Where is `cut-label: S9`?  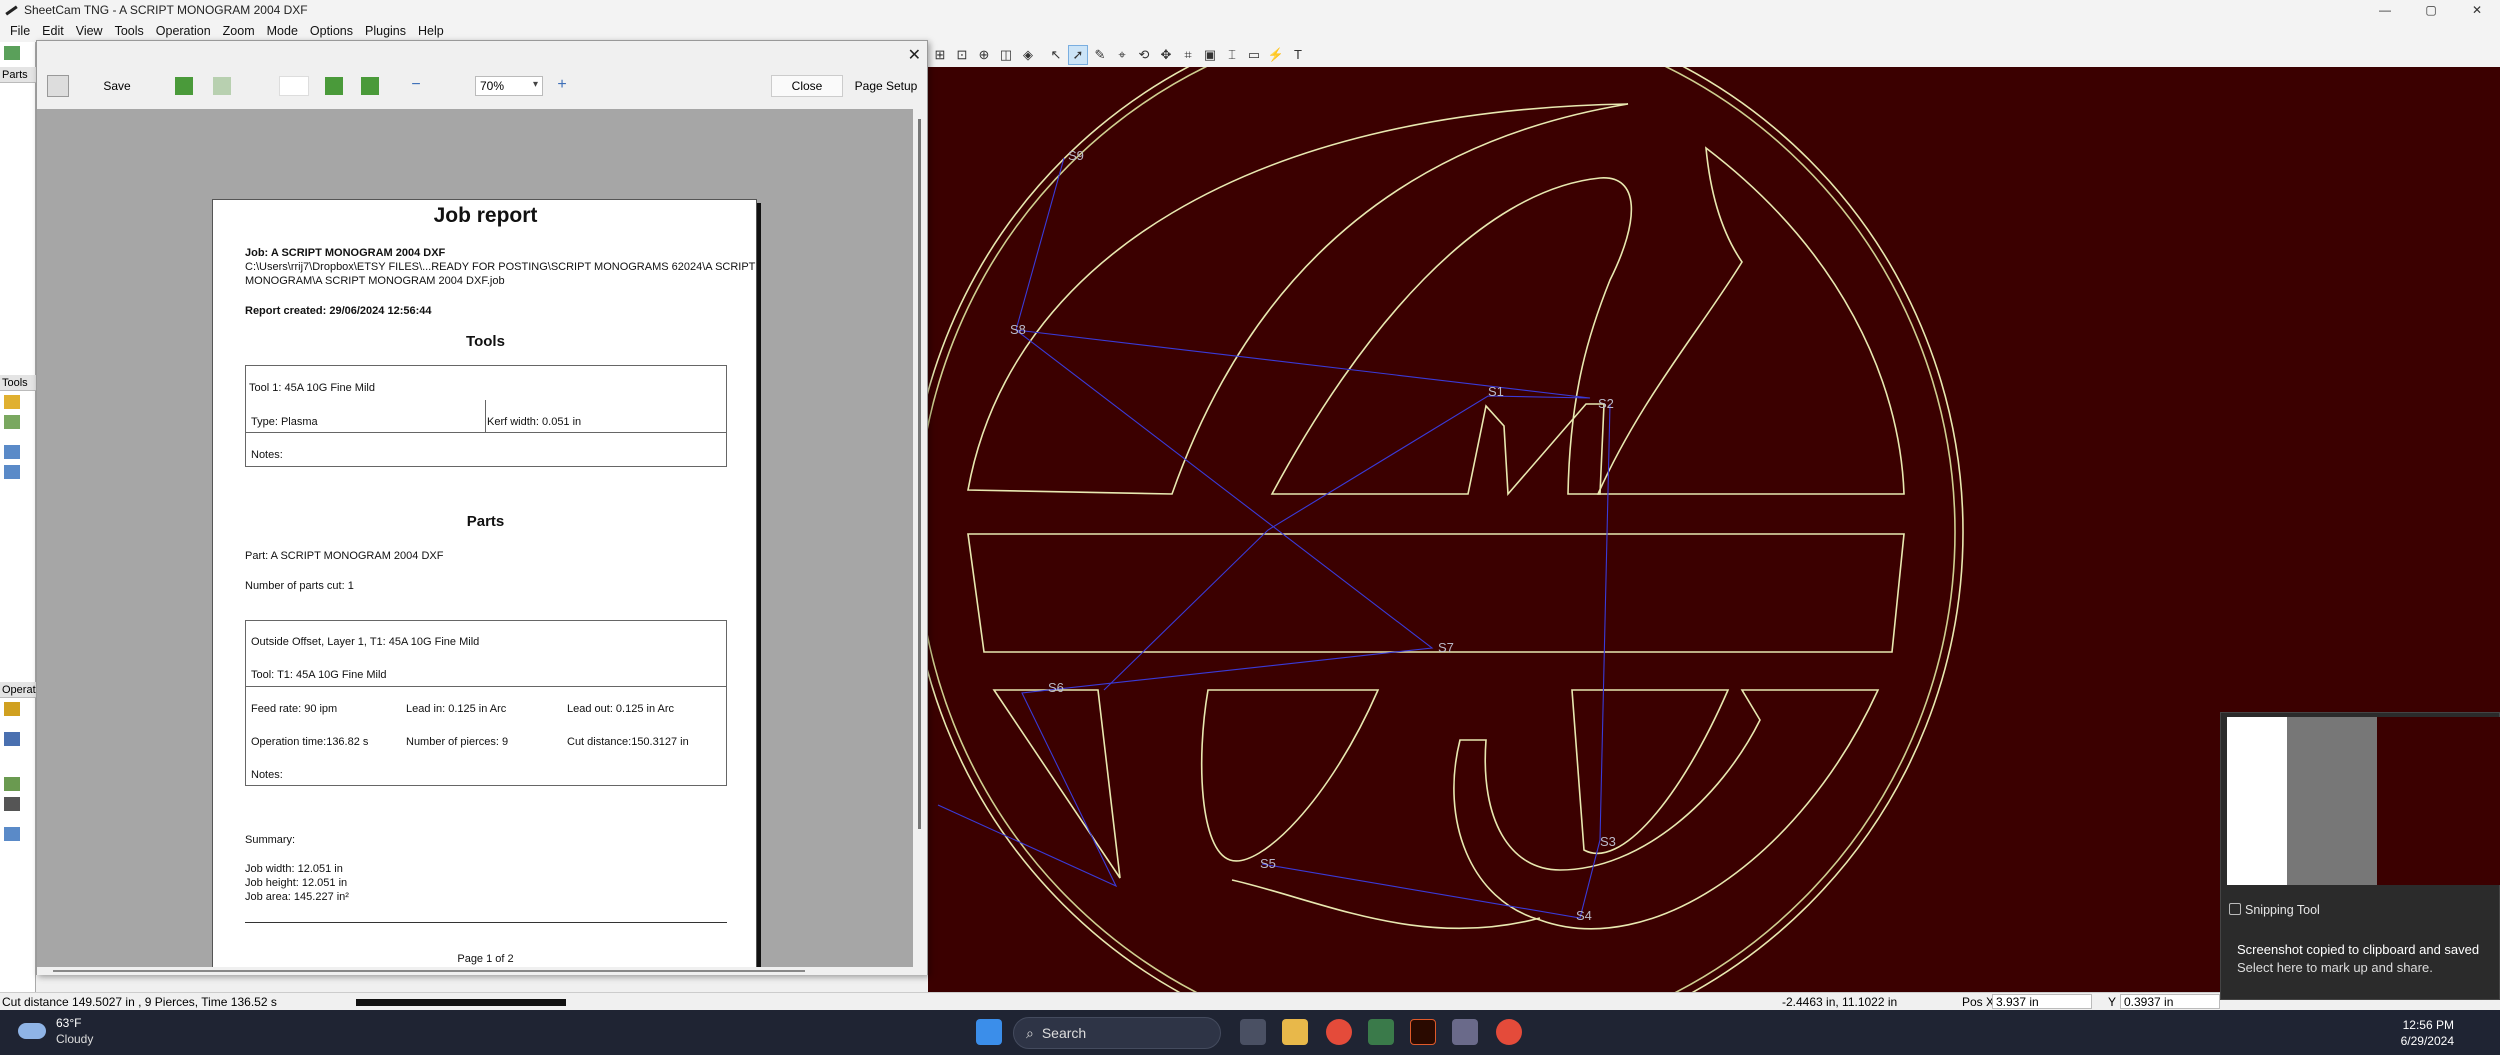
cut-label: S9 is located at coordinates (1076, 155).